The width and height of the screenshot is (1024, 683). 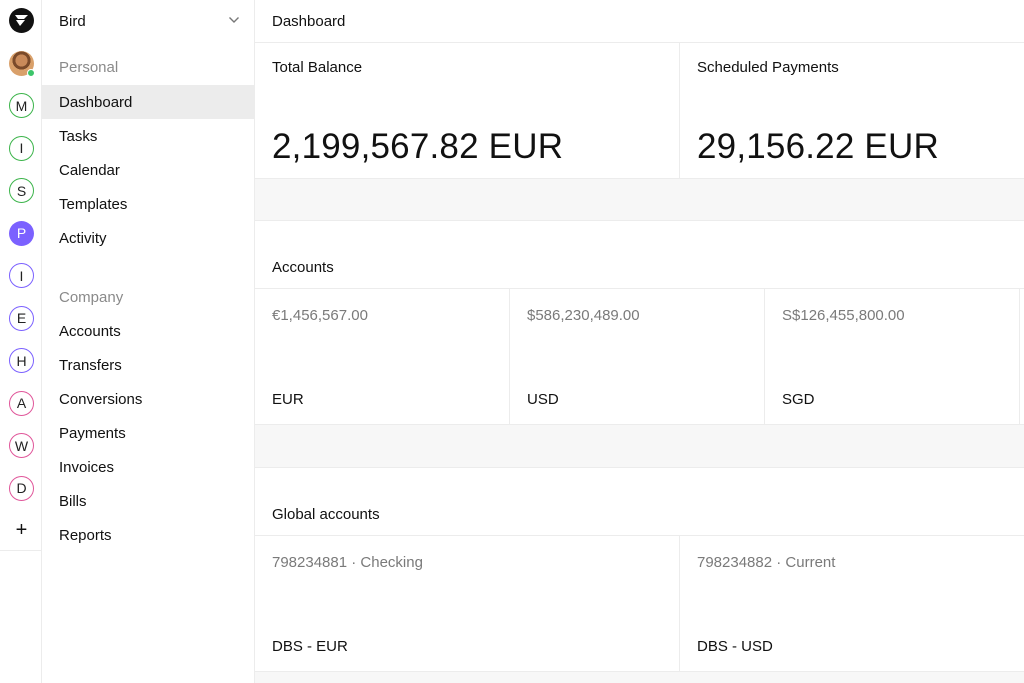 I want to click on accounts-section-title: Accounts, so click(x=303, y=267).